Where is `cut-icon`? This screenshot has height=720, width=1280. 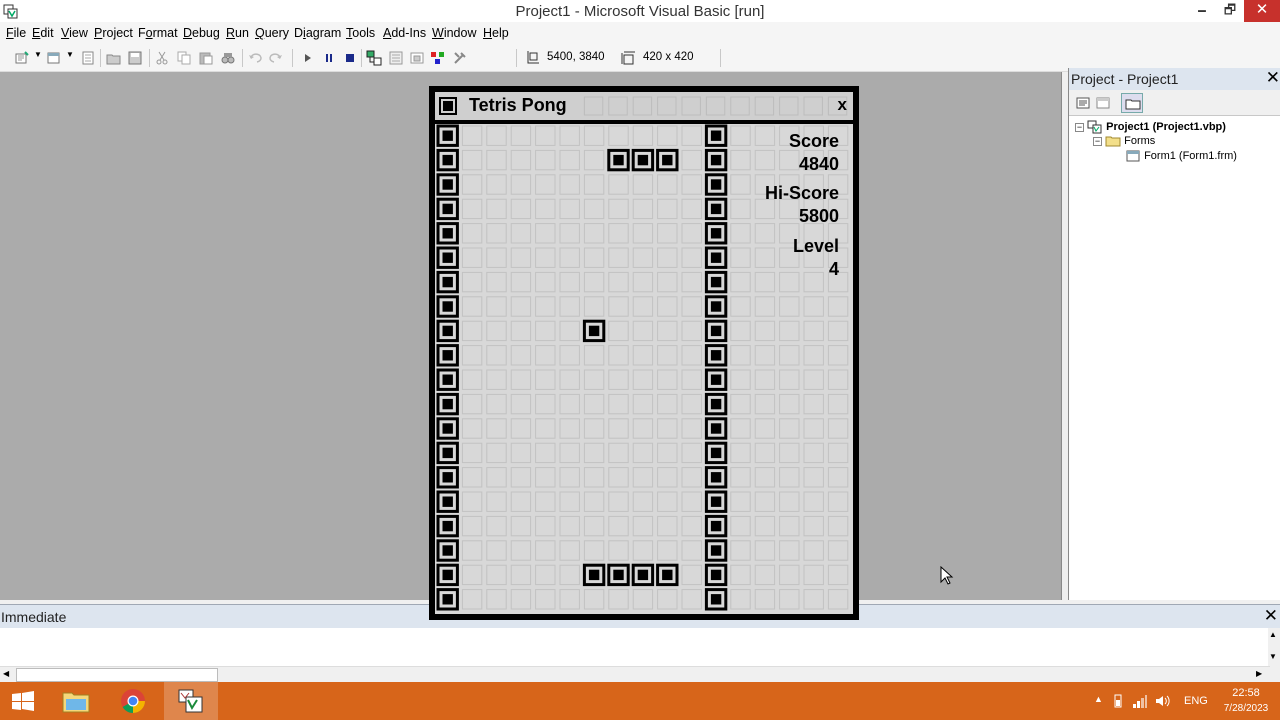
cut-icon is located at coordinates (162, 58).